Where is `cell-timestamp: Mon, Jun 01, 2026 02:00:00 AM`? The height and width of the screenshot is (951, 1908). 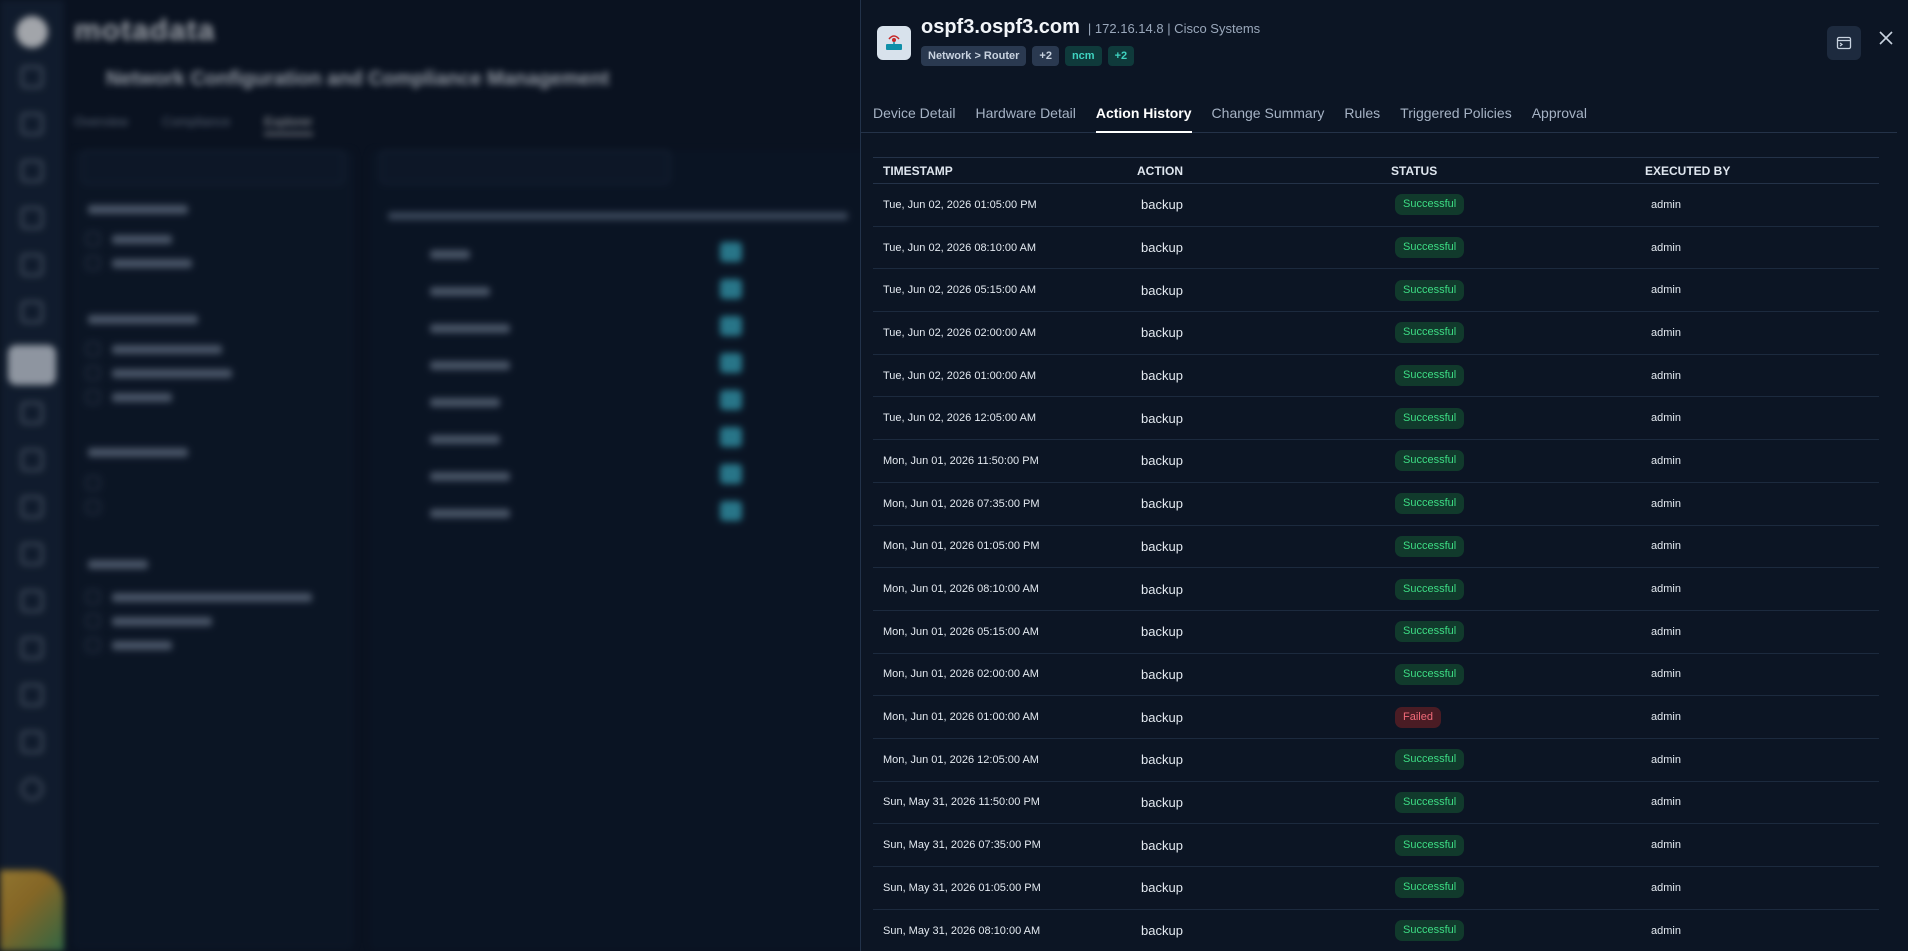
cell-timestamp: Mon, Jun 01, 2026 02:00:00 AM is located at coordinates (1000, 675).